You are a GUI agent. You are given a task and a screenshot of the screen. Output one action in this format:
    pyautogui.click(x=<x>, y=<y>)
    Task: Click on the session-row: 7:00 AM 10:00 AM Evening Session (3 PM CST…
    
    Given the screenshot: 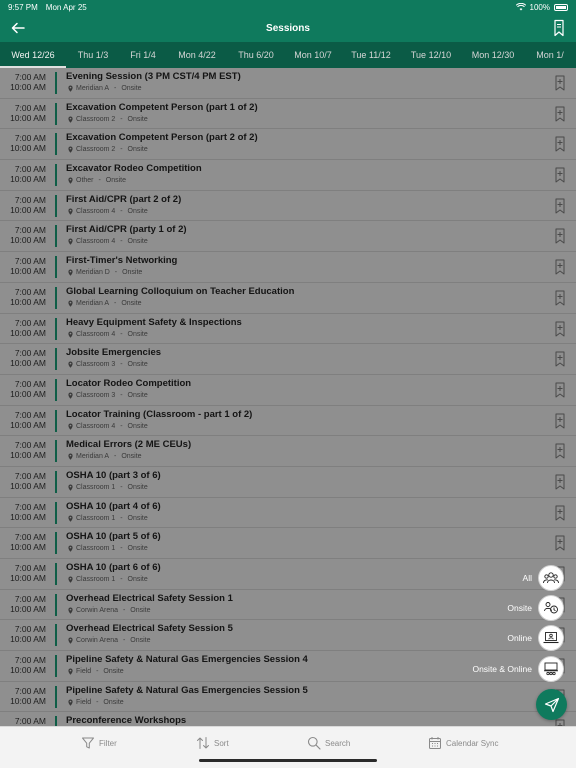 What is the action you would take?
    pyautogui.click(x=288, y=83)
    